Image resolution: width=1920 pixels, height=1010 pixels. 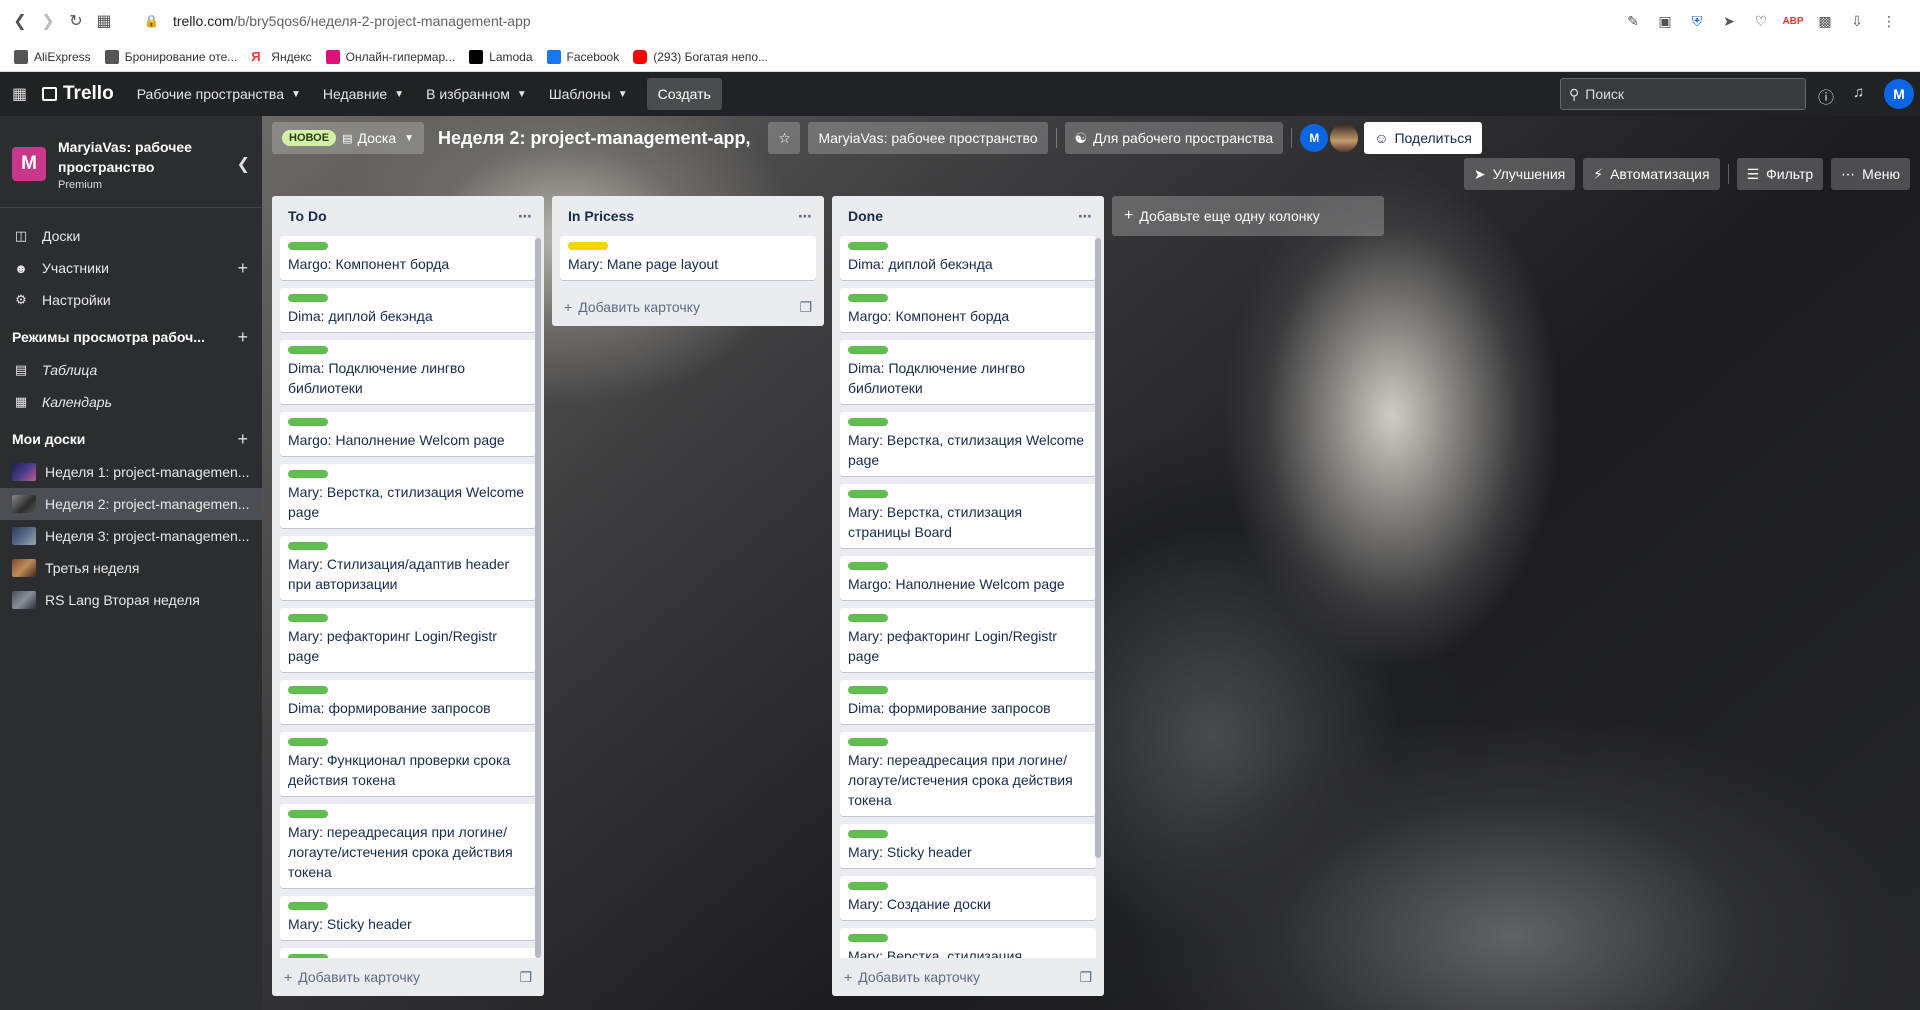 I want to click on share-button: ☺ Поделиться, so click(x=1423, y=138).